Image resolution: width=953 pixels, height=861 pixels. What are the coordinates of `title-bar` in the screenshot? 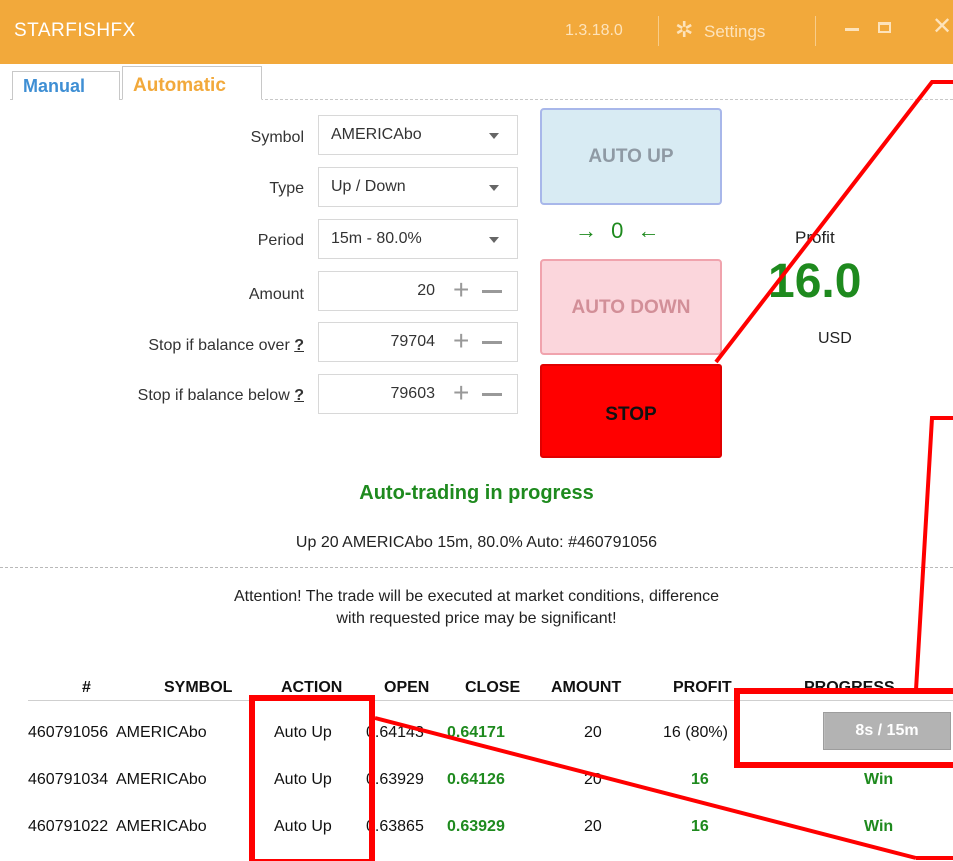 It's located at (476, 32).